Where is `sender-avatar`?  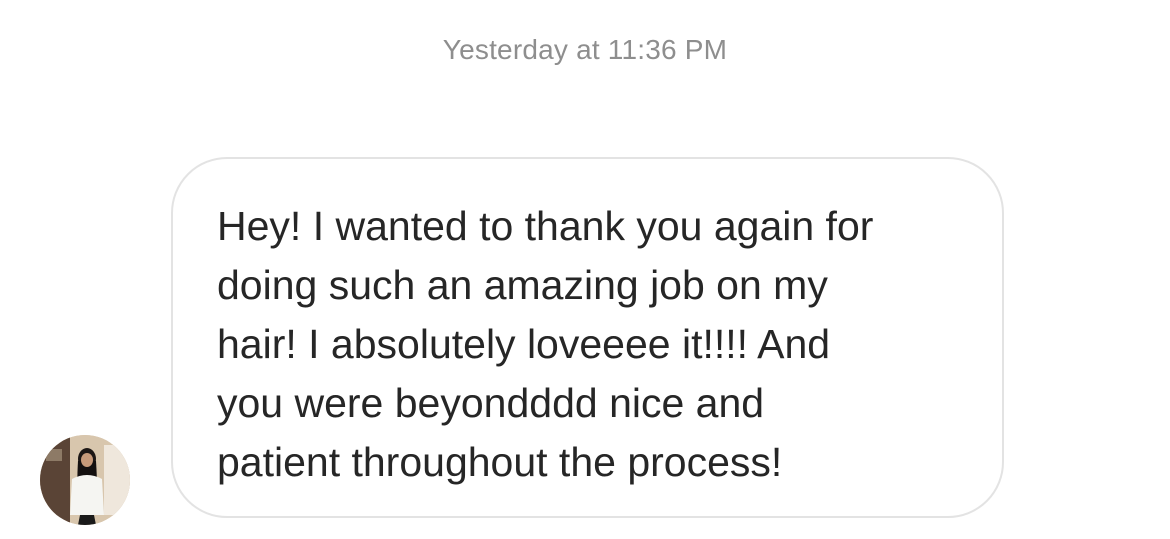 sender-avatar is located at coordinates (85, 480).